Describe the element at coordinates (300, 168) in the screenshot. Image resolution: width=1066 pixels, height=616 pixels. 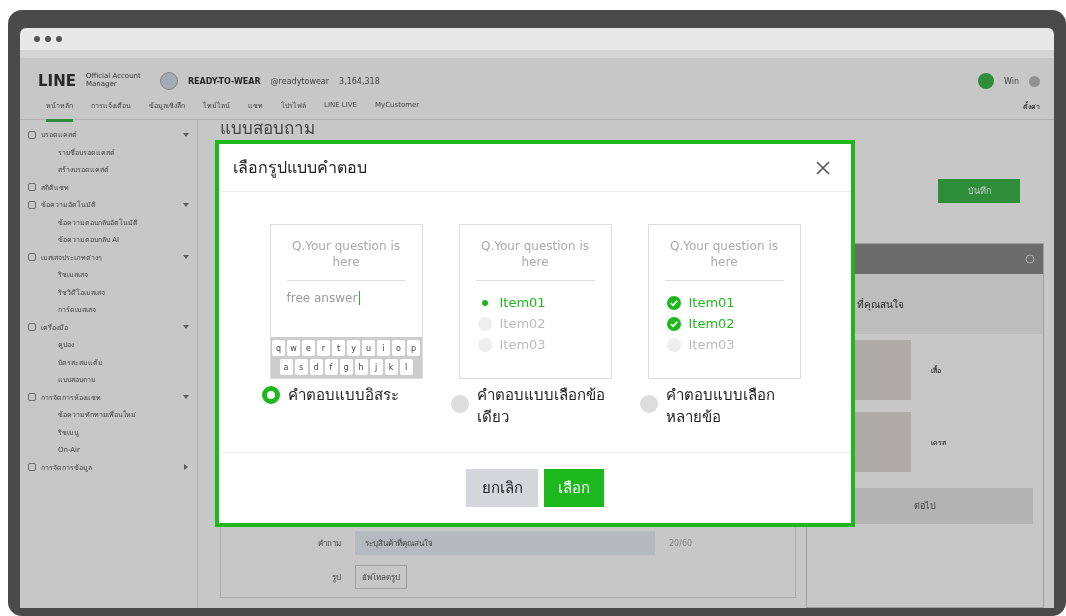
I see `dialog-title: เลือกรูปแบบคำตอบ` at that location.